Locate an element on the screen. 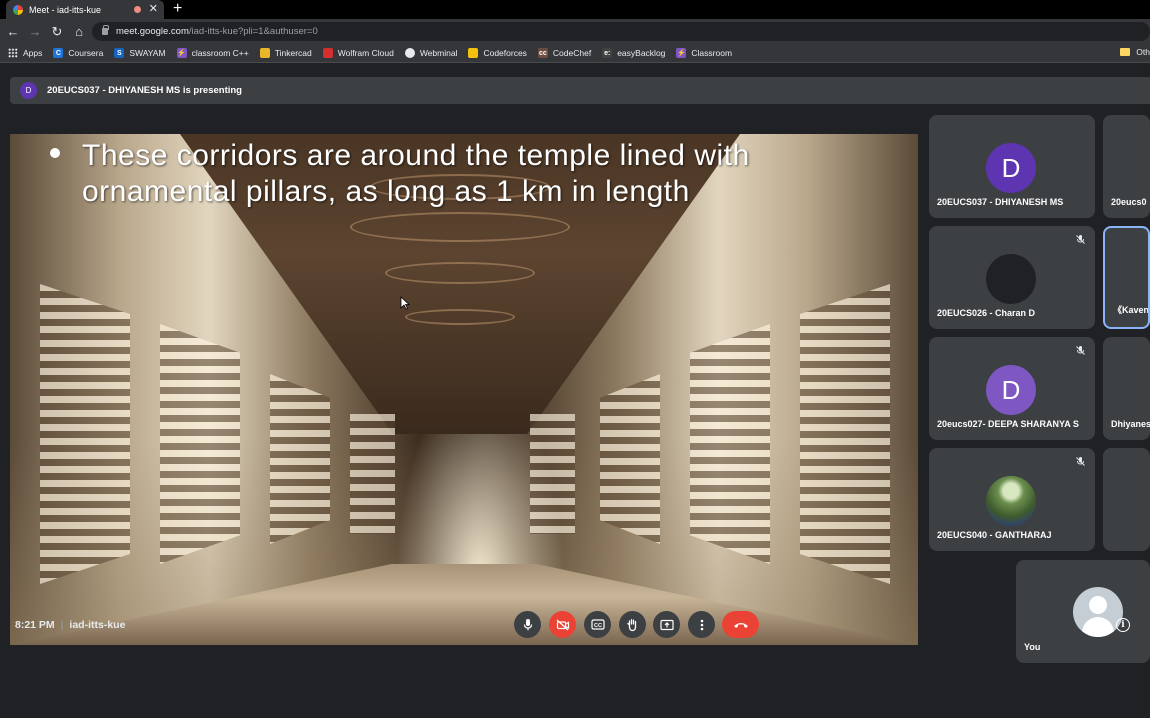 The width and height of the screenshot is (1150, 718). captions-icon: CC is located at coordinates (597, 624).